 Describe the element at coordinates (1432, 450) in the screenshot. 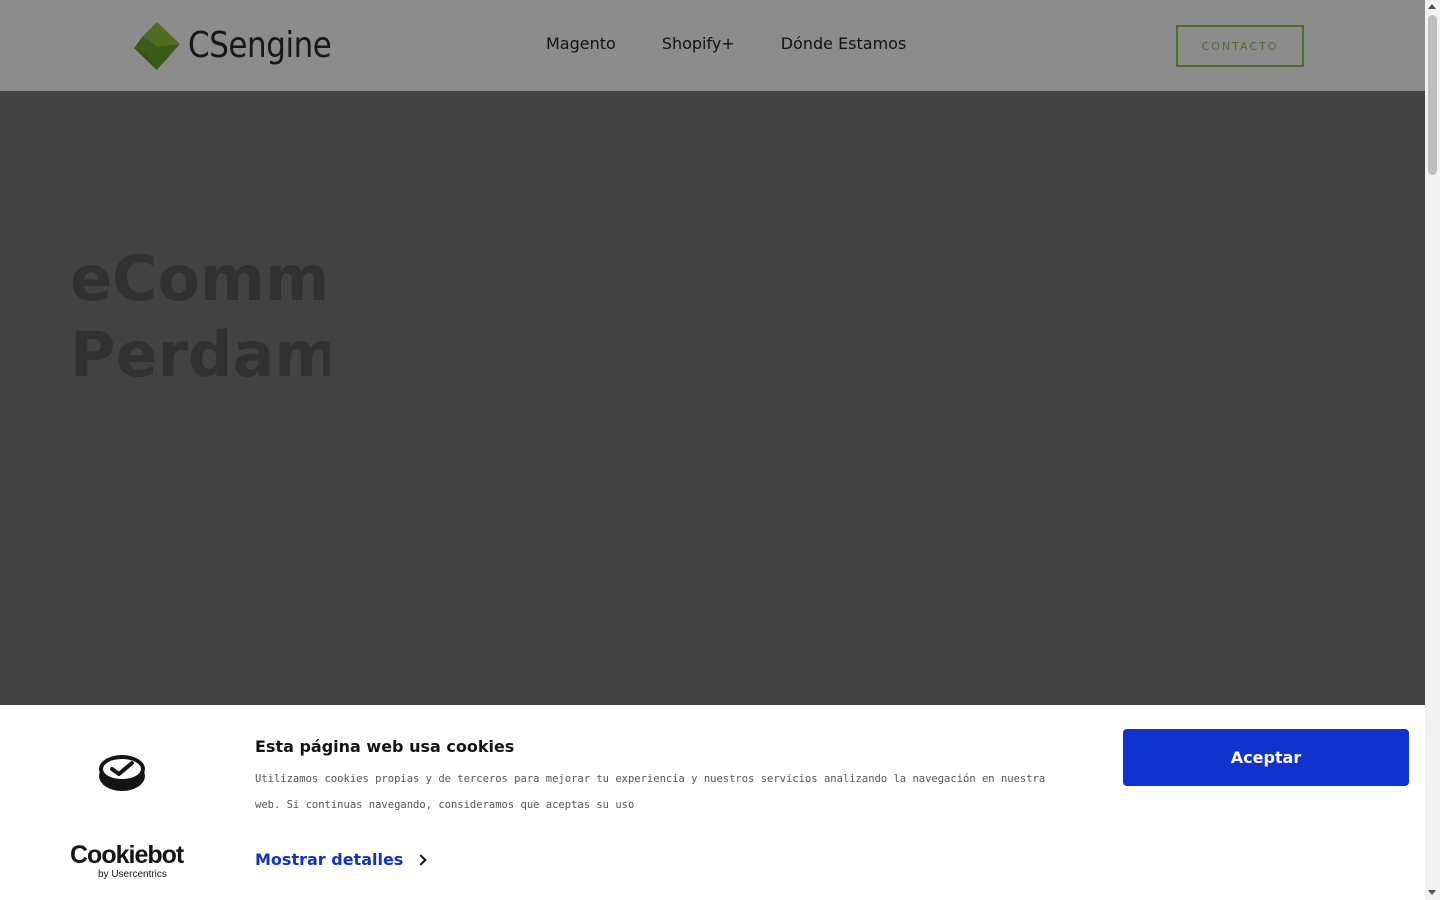

I see `page-scrollbar` at that location.